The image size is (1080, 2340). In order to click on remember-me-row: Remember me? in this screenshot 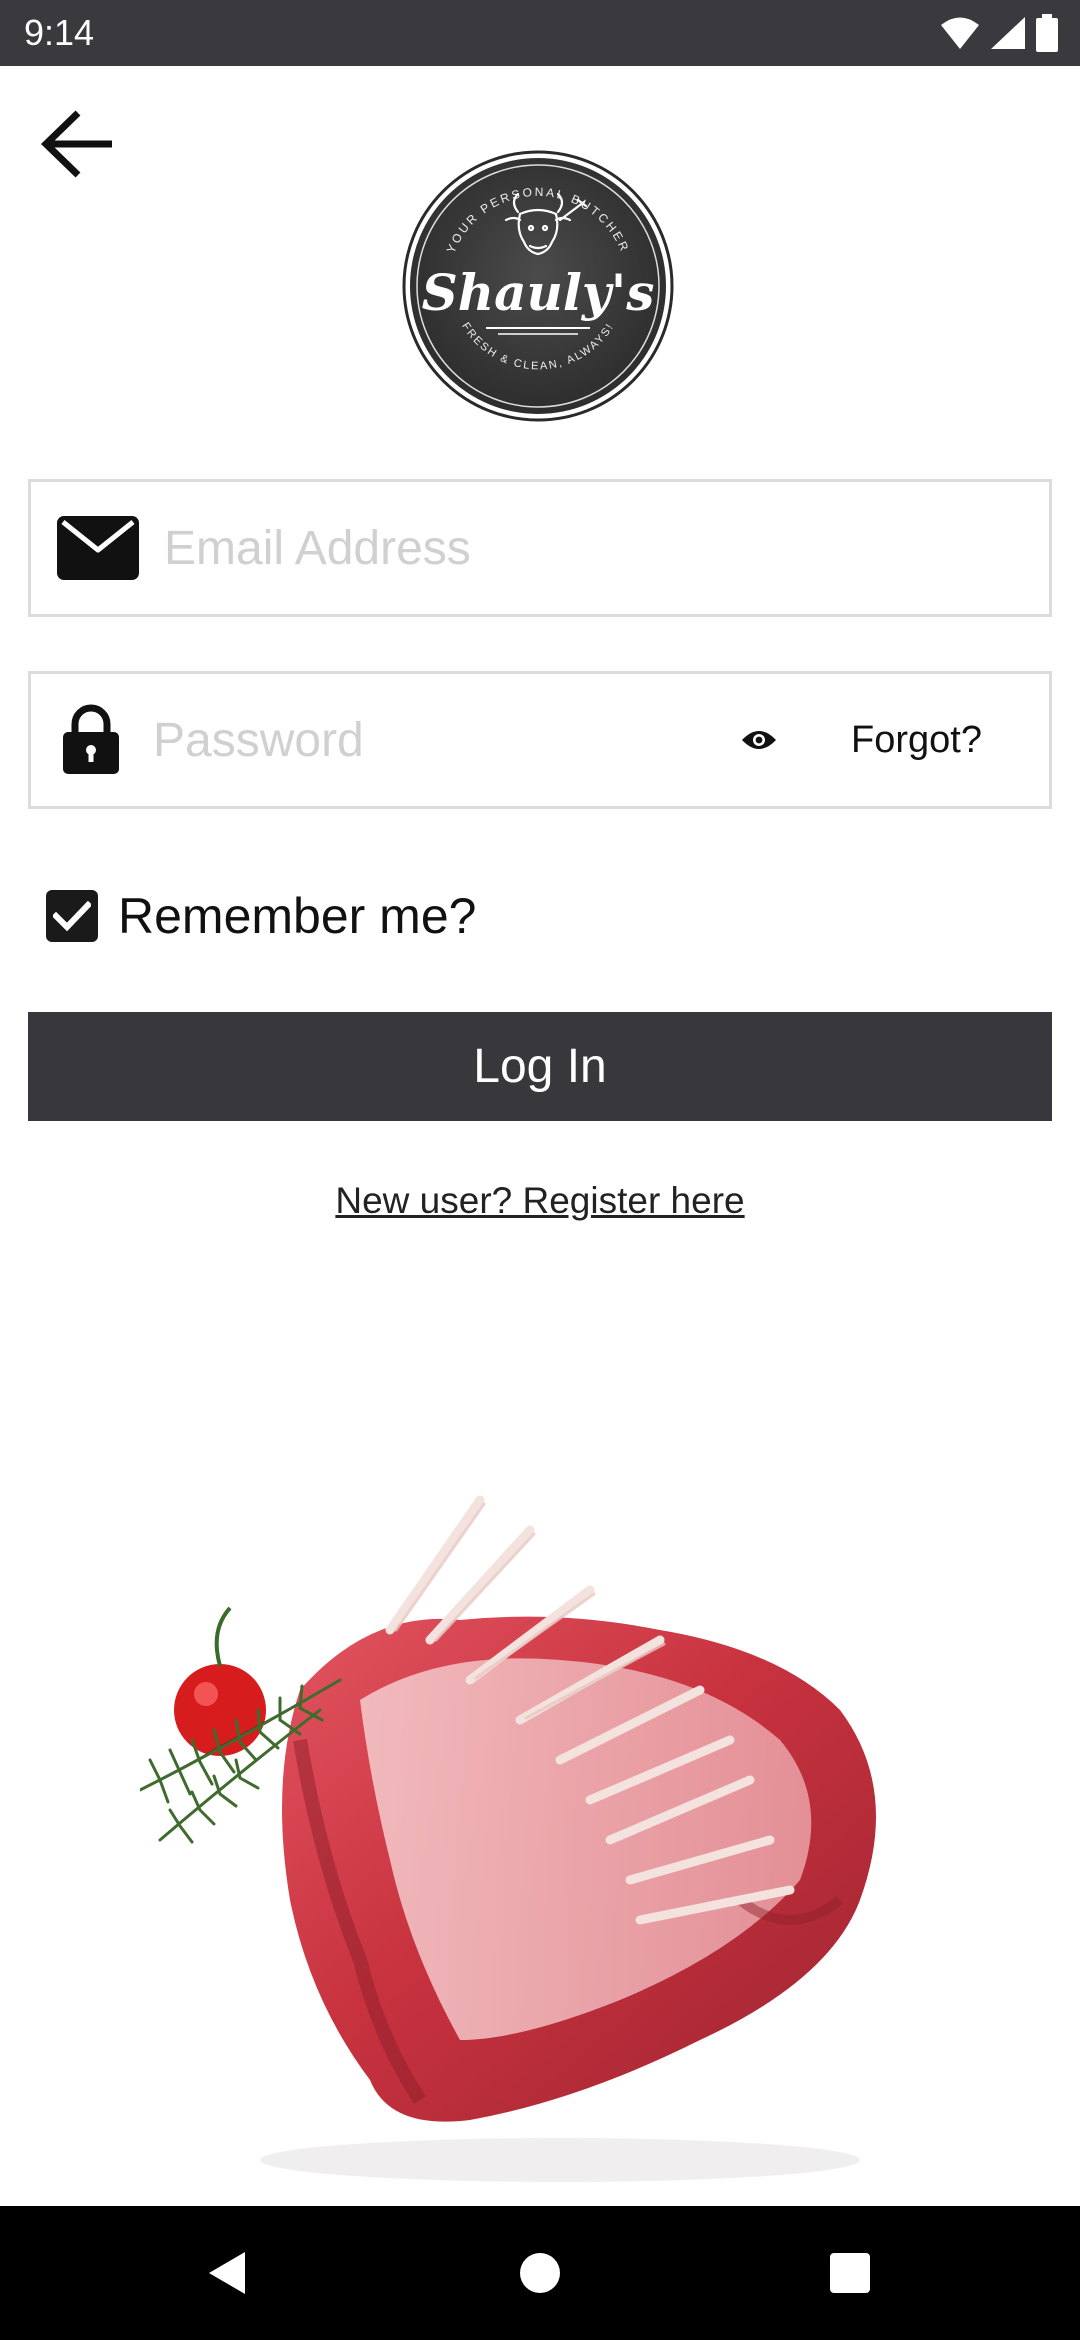, I will do `click(261, 916)`.